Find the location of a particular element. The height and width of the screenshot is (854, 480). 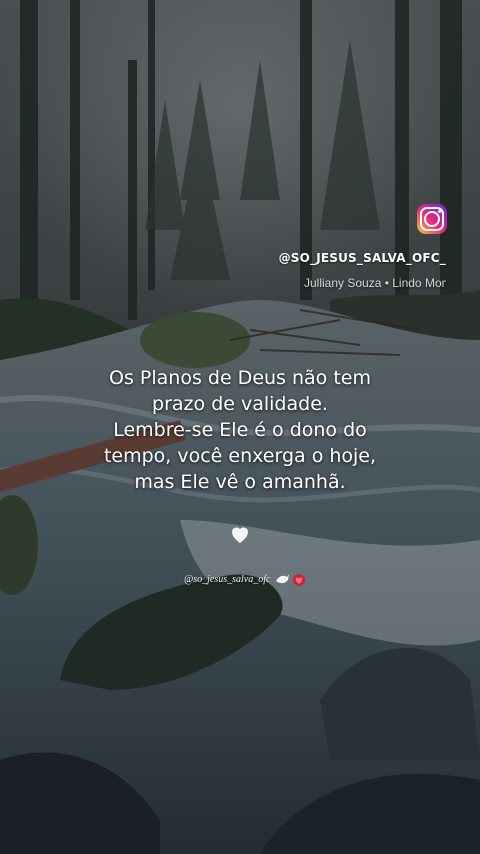

watermark-icons is located at coordinates (290, 580).